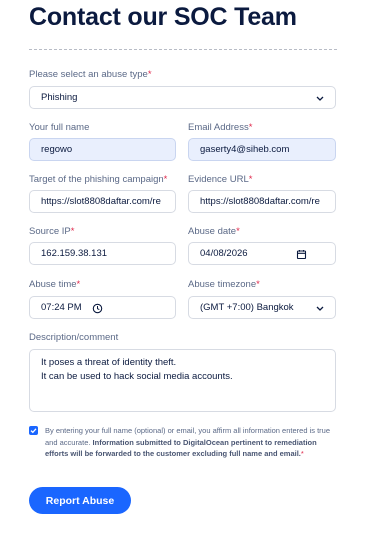  I want to click on source-ip-label: Source IP*, so click(52, 231).